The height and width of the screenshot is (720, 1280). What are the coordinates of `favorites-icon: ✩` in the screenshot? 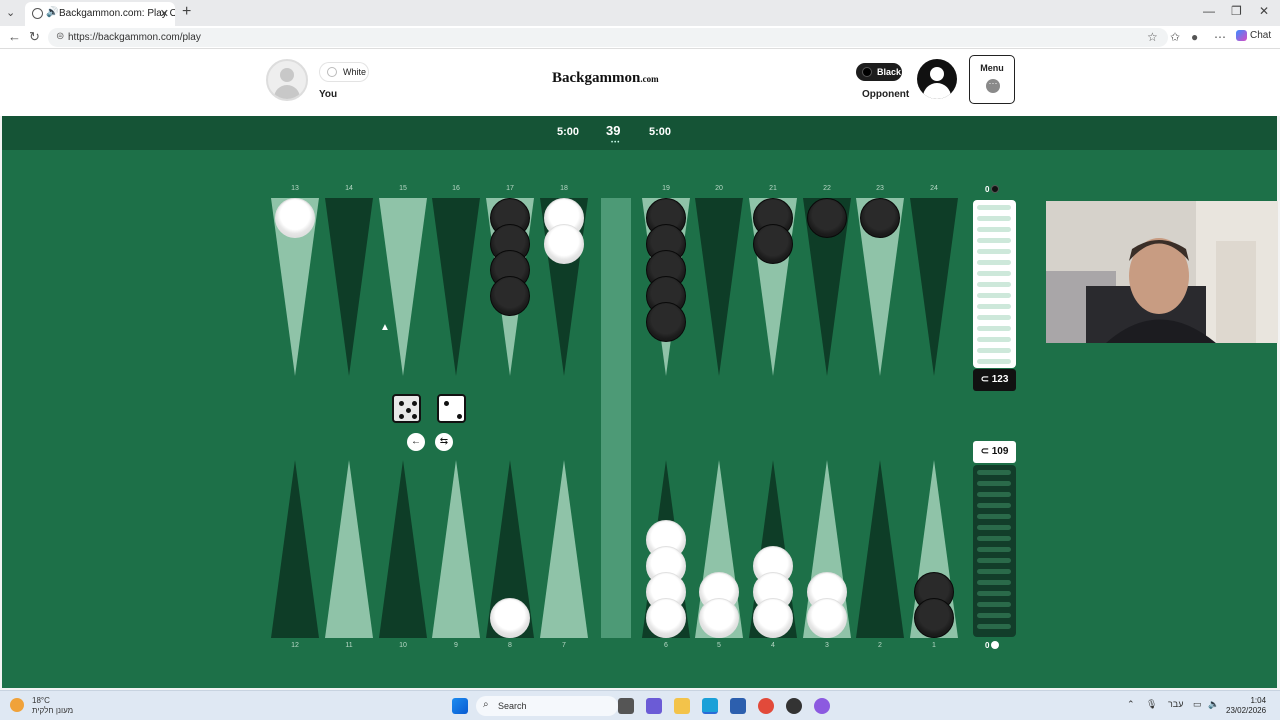 It's located at (1175, 37).